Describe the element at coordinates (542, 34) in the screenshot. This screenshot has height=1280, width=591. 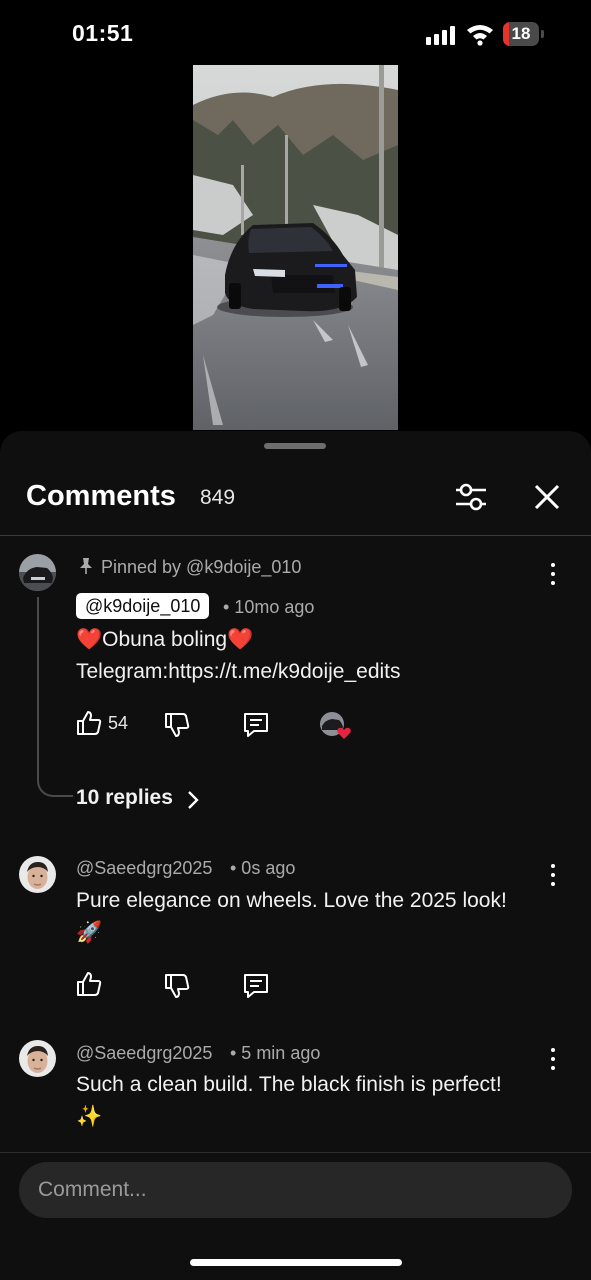
I see `battery-tip` at that location.